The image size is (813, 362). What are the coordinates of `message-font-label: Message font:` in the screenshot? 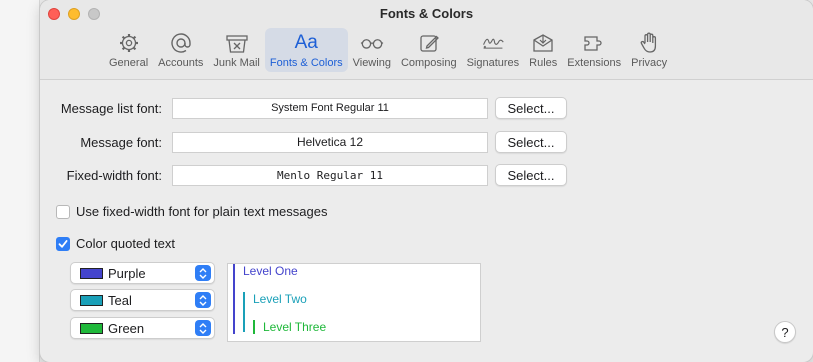 It's located at (121, 142).